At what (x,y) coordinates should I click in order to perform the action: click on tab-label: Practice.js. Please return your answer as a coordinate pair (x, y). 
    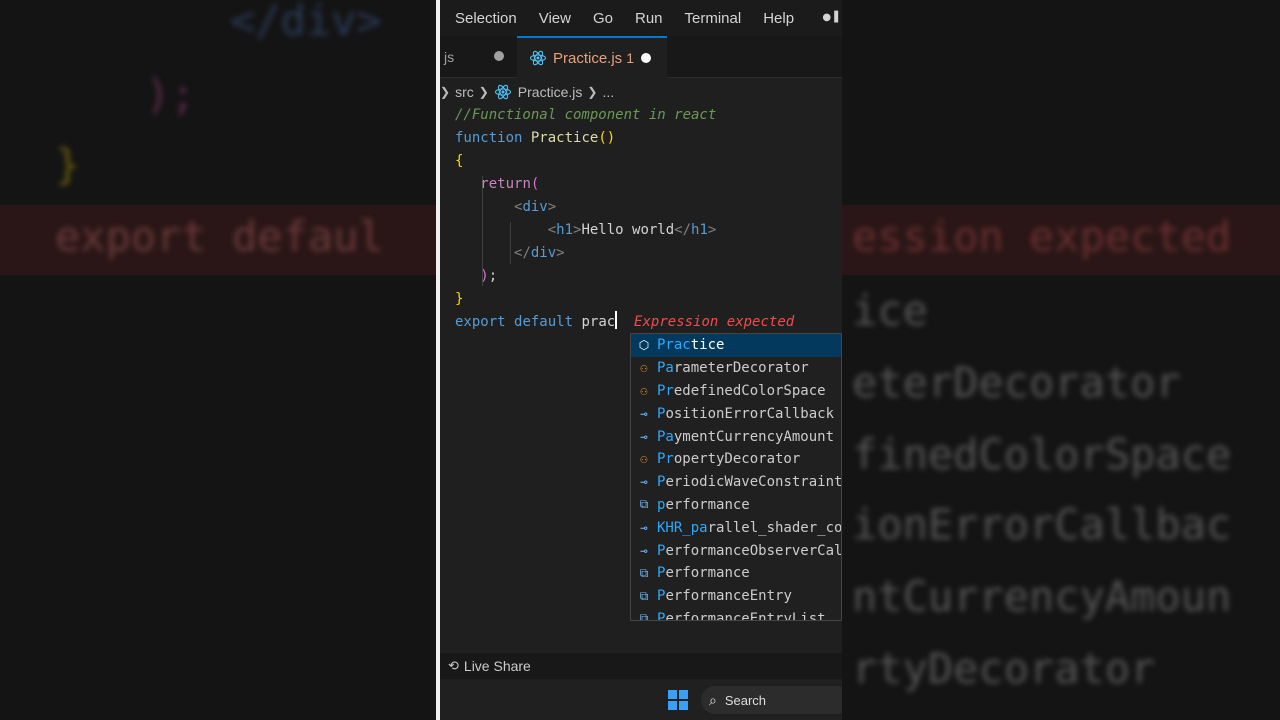
    Looking at the image, I should click on (588, 58).